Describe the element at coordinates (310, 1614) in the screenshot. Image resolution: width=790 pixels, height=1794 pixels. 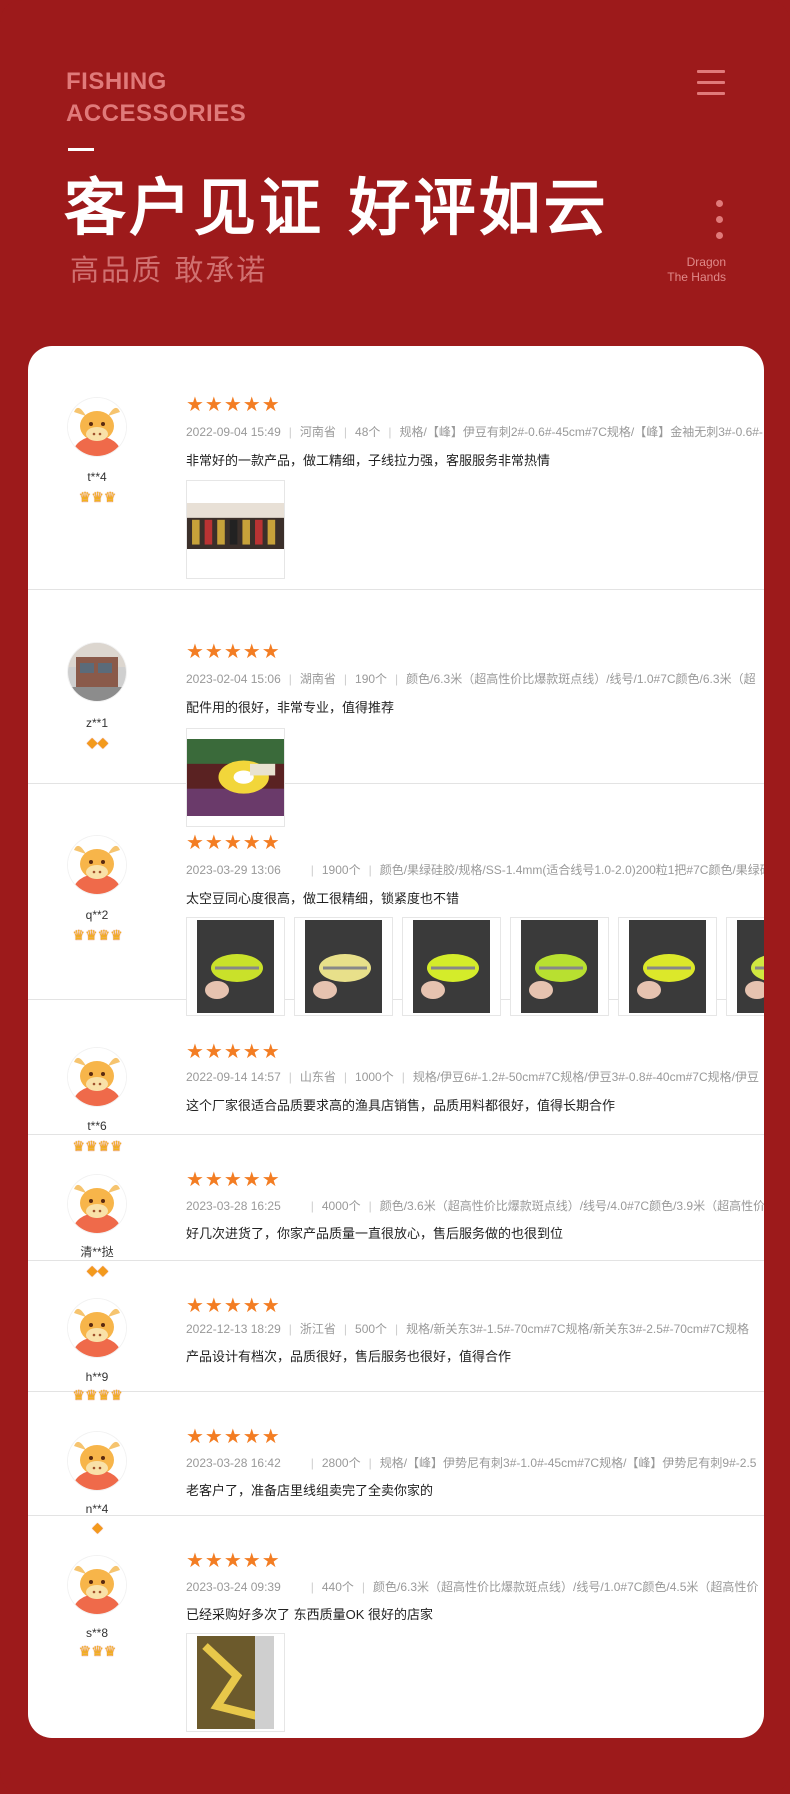
I see `review-text: 已经采购好多次了 东西质量OK 很好的店家` at that location.